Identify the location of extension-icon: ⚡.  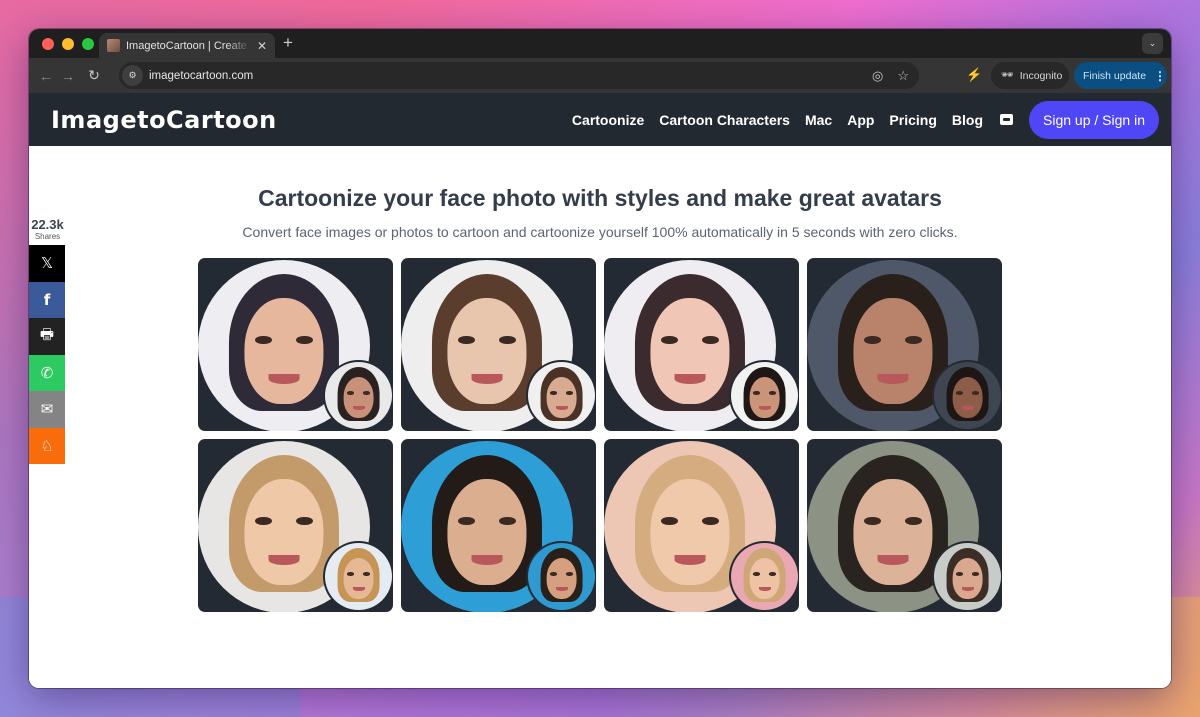
(974, 75).